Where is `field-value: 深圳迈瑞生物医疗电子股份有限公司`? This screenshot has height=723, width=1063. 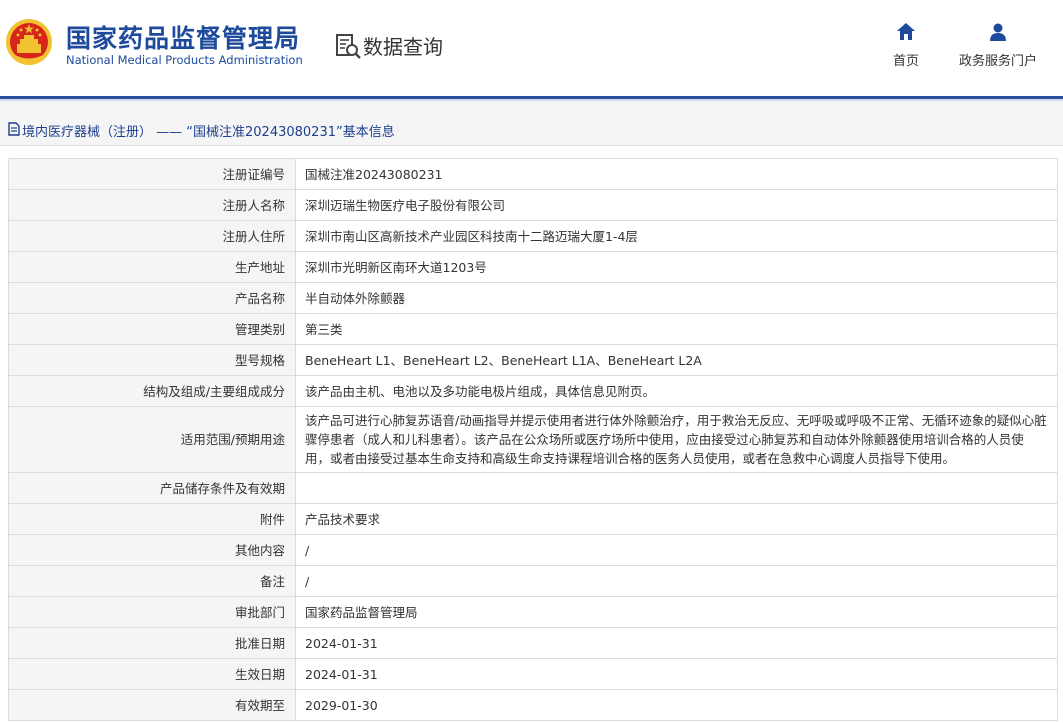 field-value: 深圳迈瑞生物医疗电子股份有限公司 is located at coordinates (676, 205).